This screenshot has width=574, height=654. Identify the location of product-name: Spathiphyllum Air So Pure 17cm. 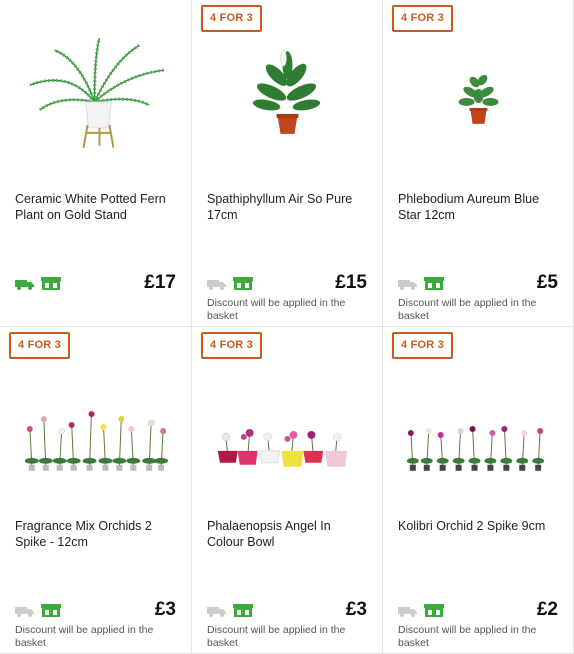
(288, 207).